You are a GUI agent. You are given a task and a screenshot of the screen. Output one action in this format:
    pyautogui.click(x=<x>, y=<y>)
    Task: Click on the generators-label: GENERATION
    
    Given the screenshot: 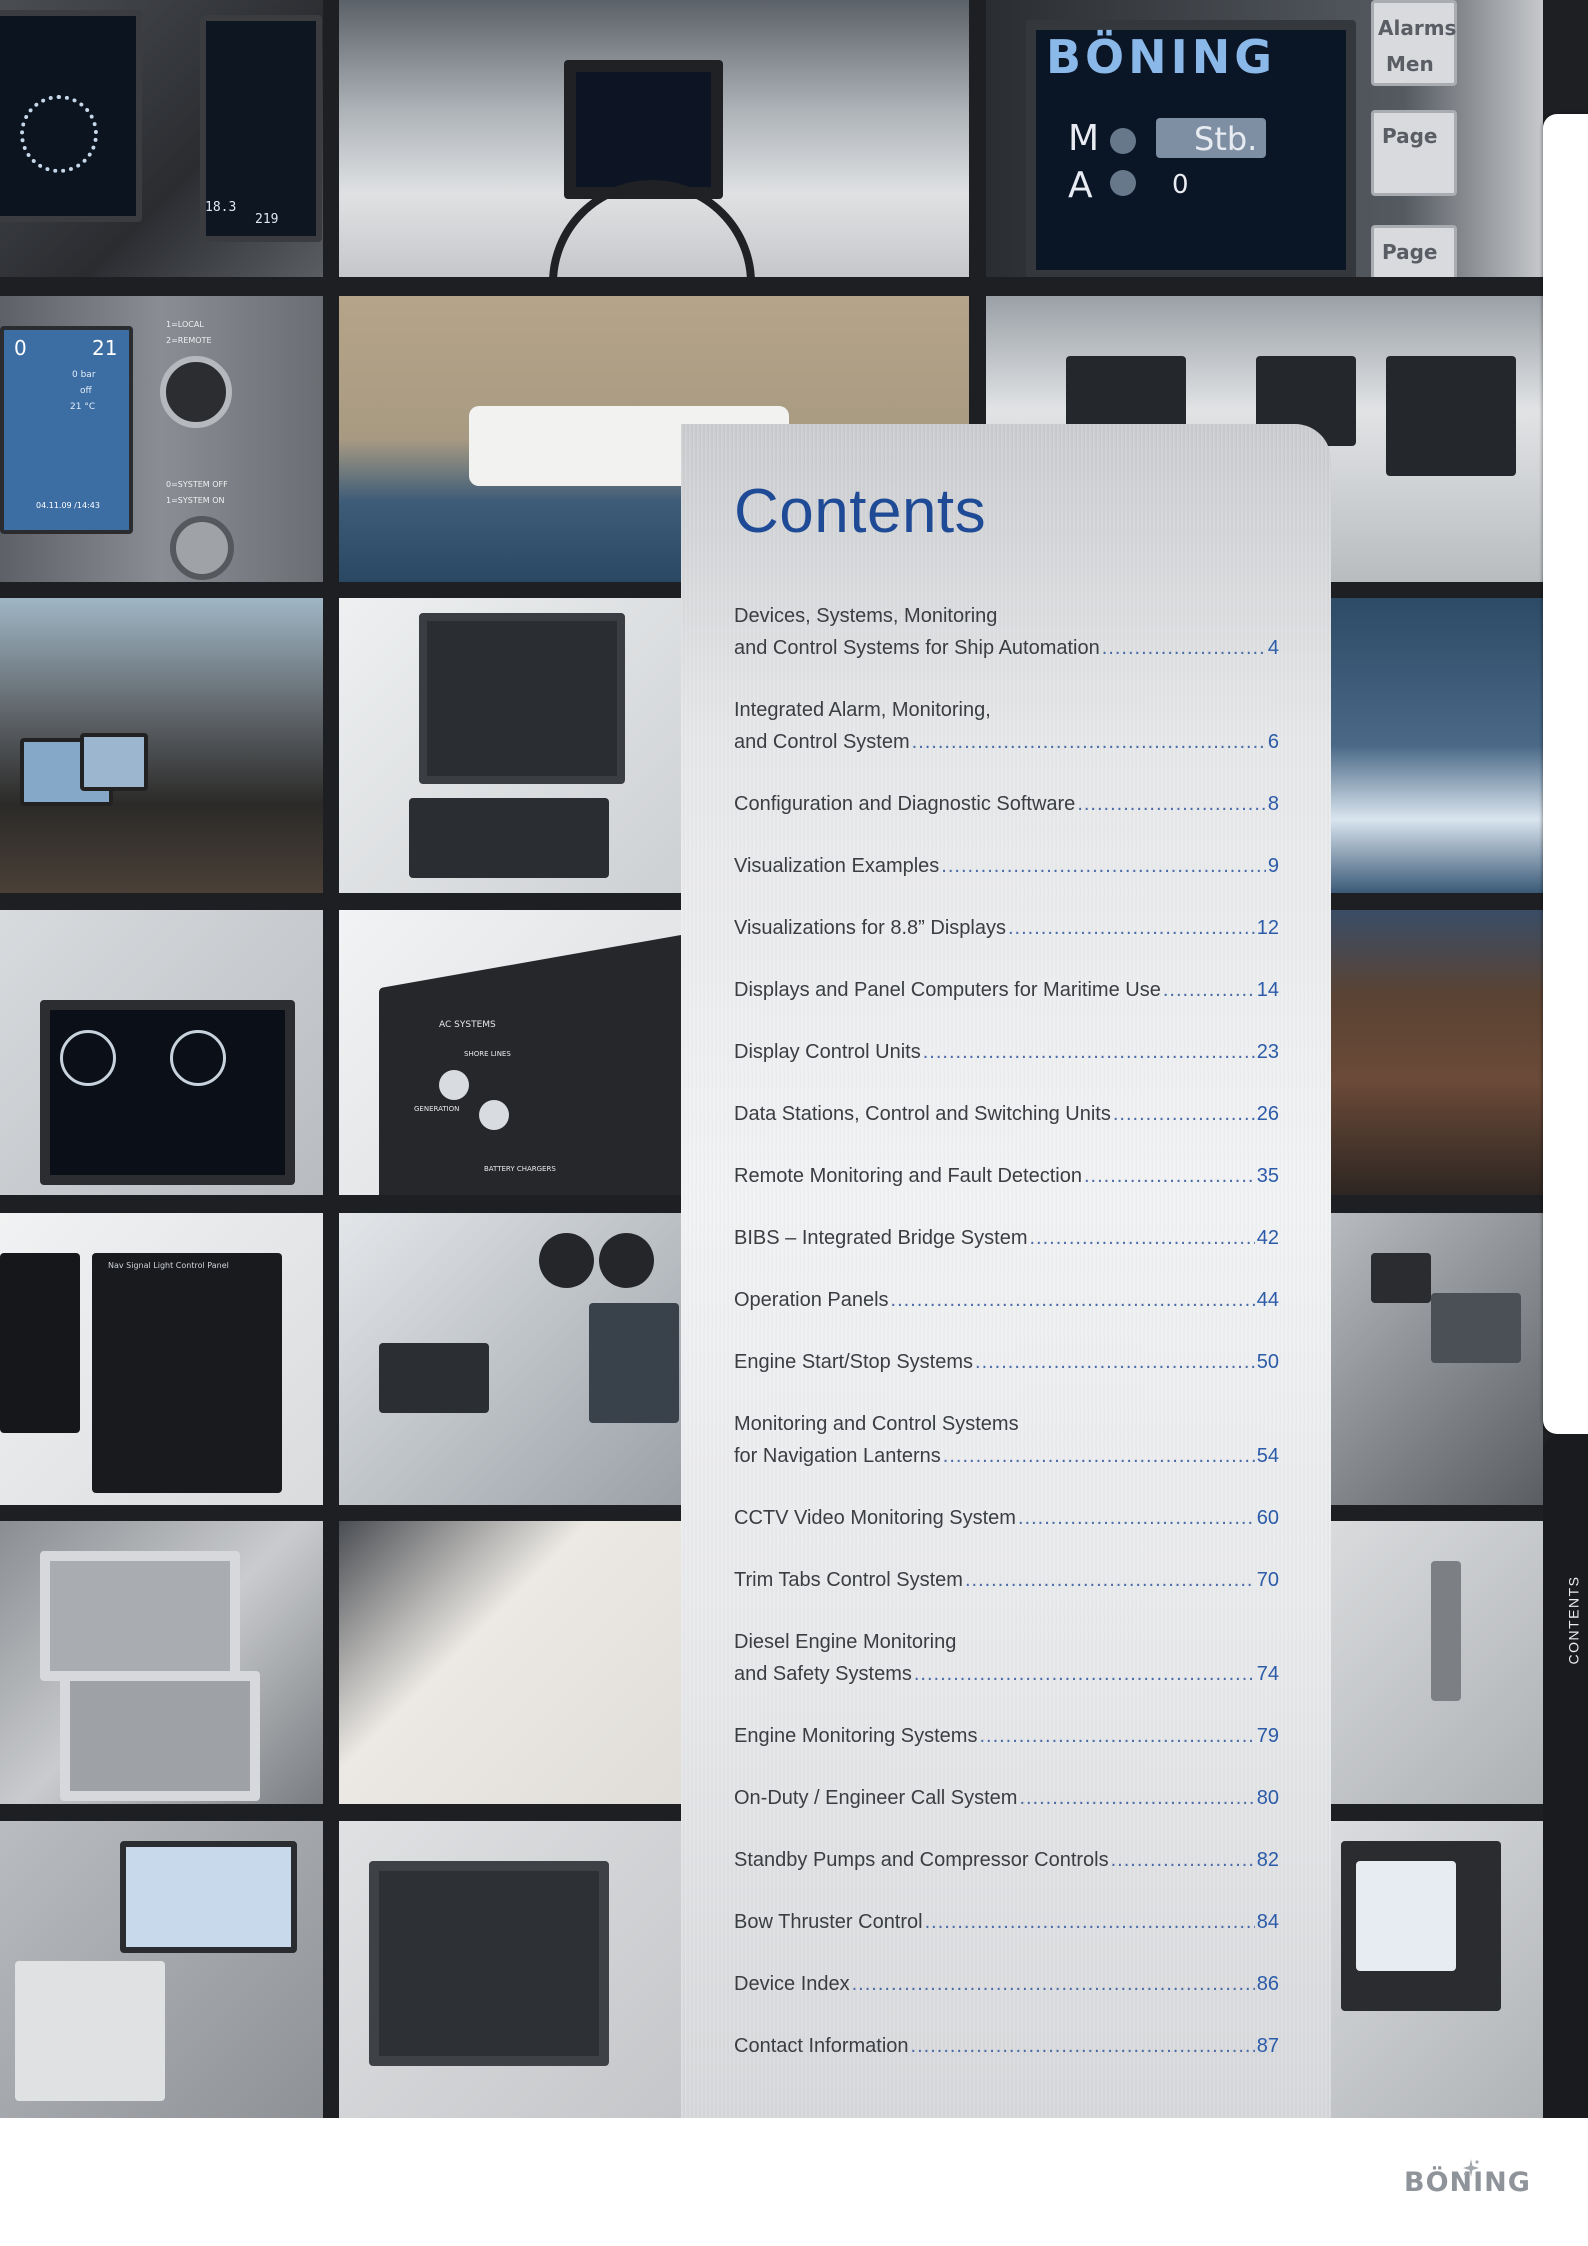 What is the action you would take?
    pyautogui.click(x=437, y=1109)
    